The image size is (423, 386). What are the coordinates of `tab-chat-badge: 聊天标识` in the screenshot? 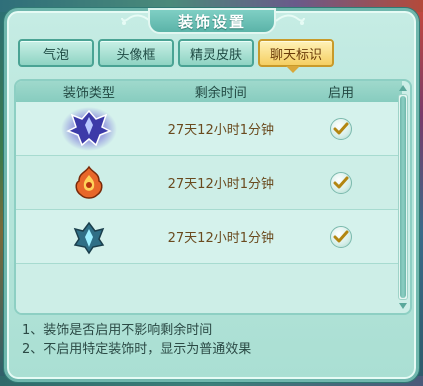 It's located at (296, 53).